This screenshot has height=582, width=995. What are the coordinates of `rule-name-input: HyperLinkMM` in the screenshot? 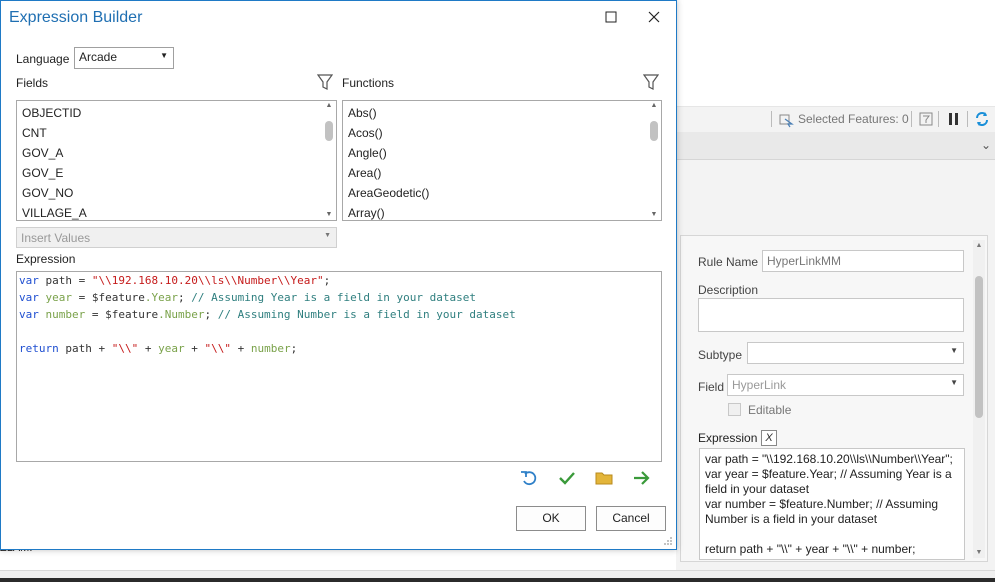 It's located at (863, 261).